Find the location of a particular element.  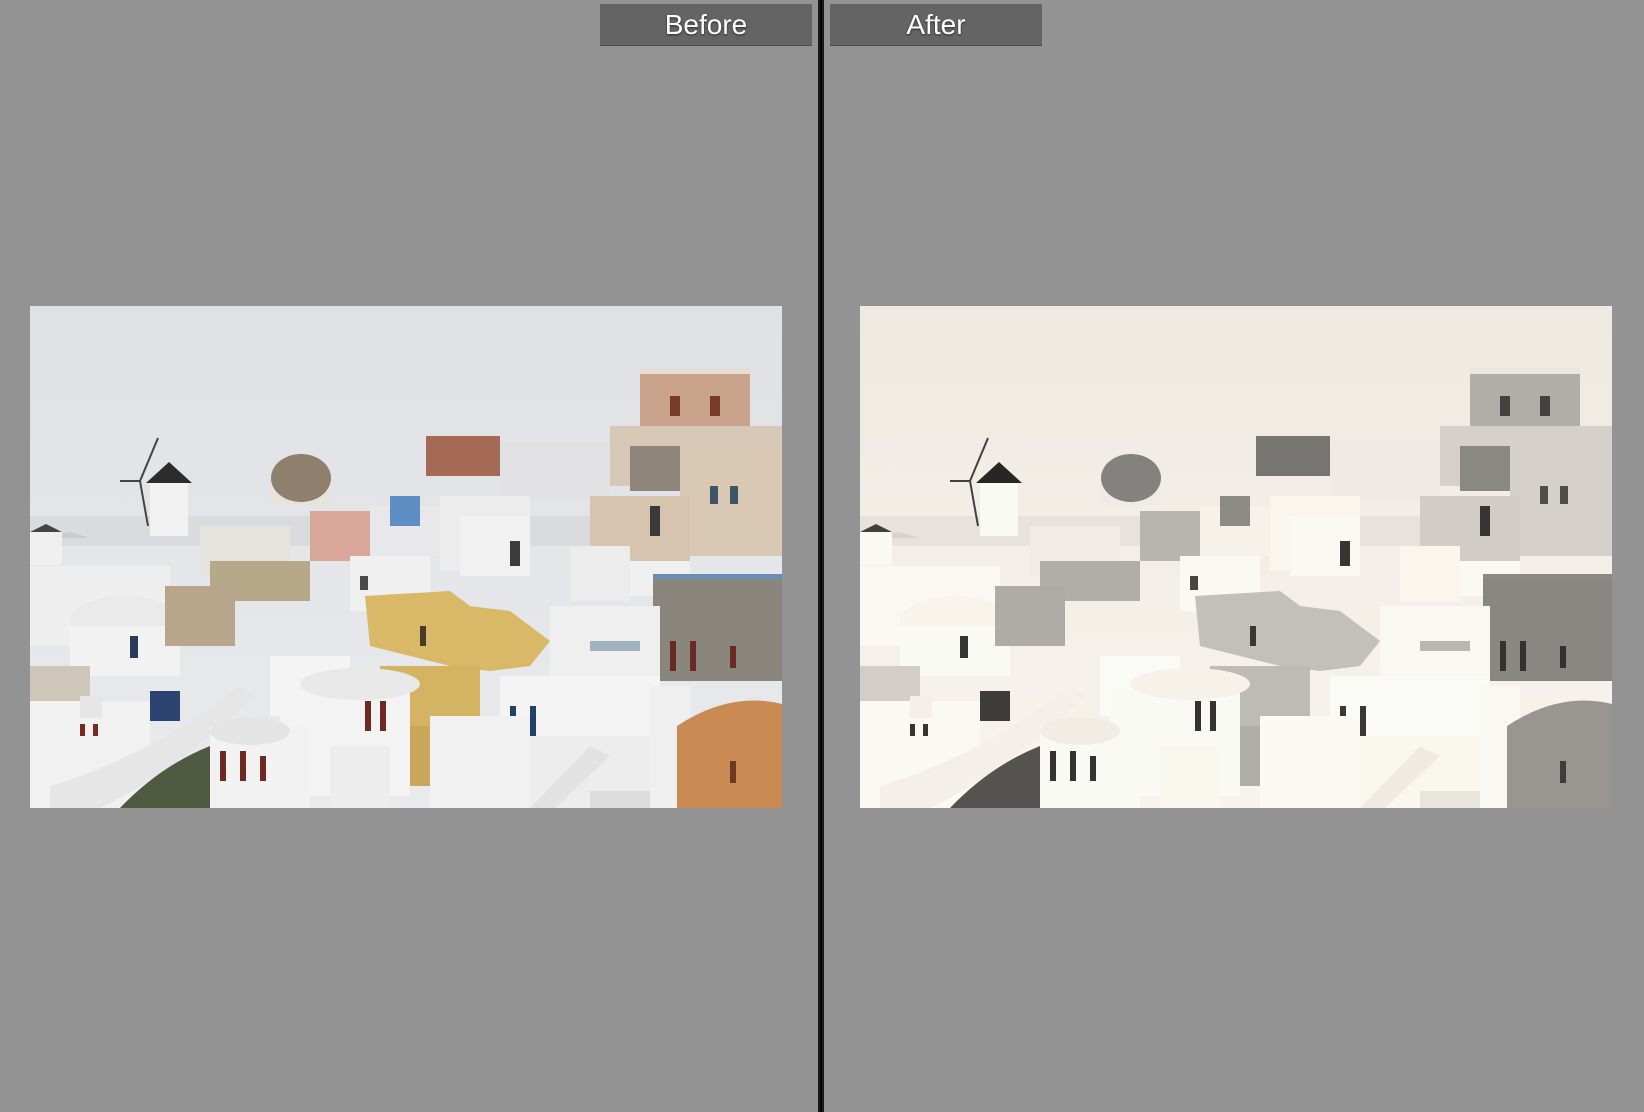

before-label: Before is located at coordinates (706, 25).